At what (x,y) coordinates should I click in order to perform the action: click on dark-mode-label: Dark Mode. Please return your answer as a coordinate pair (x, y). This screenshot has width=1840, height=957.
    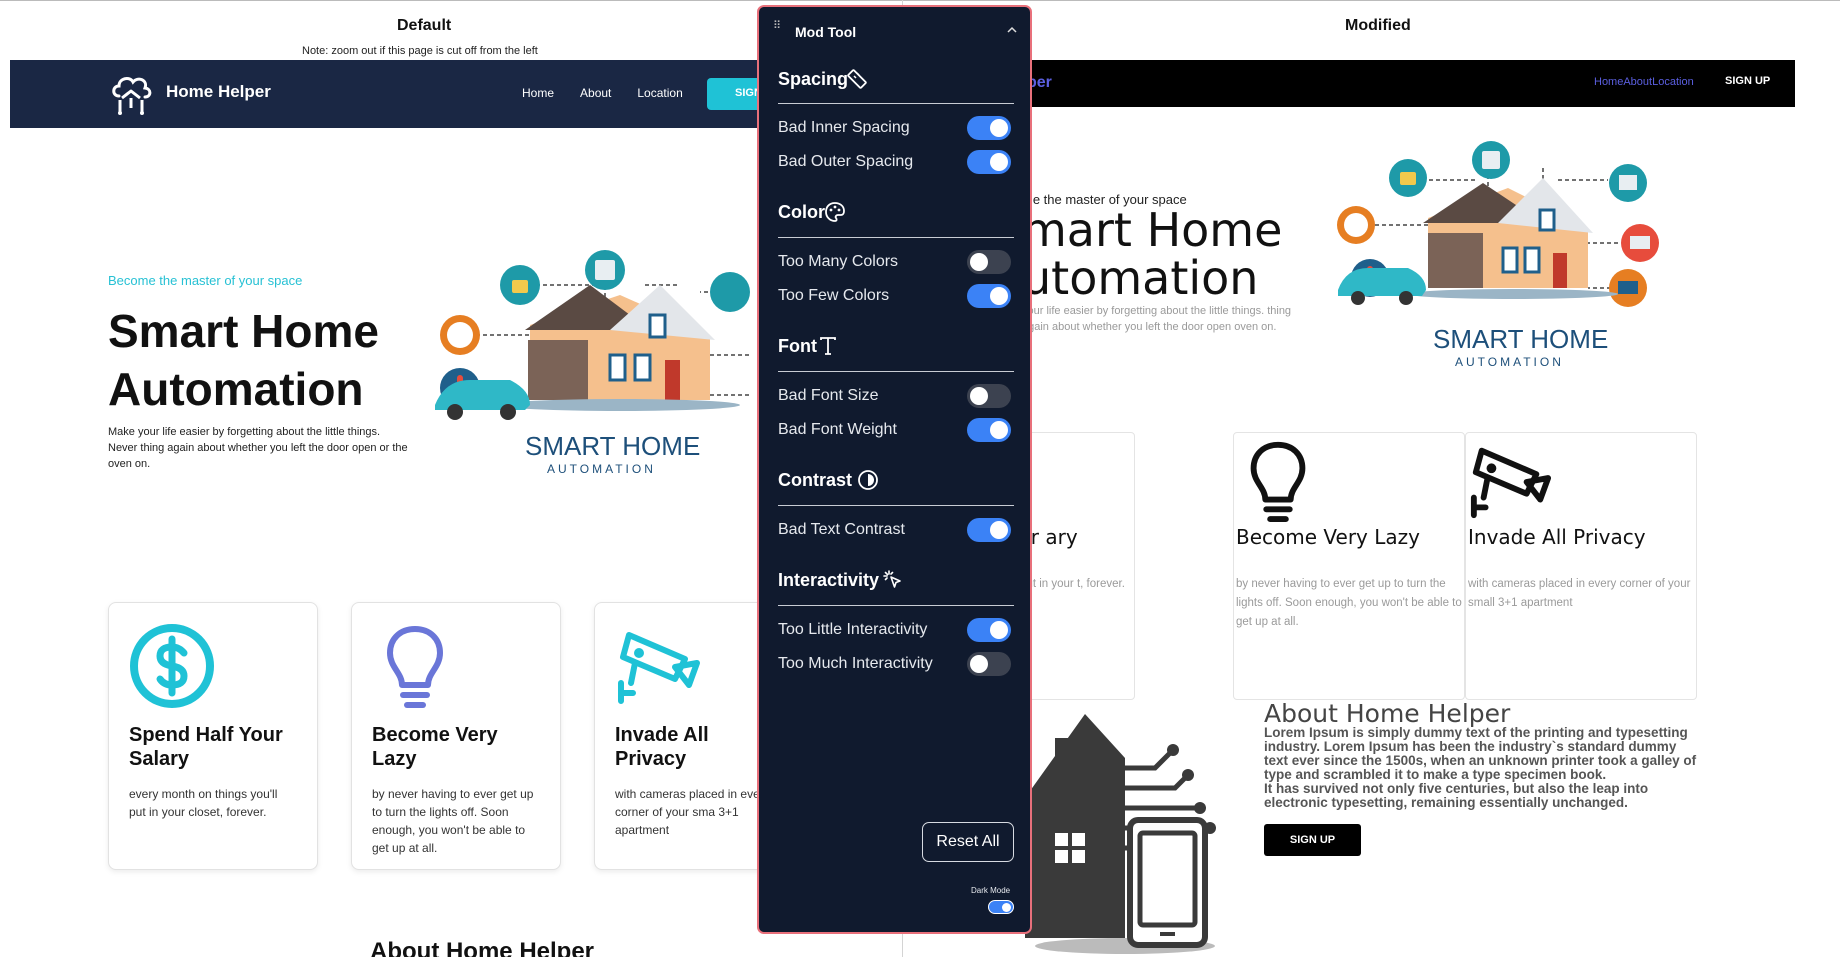
    Looking at the image, I should click on (991, 890).